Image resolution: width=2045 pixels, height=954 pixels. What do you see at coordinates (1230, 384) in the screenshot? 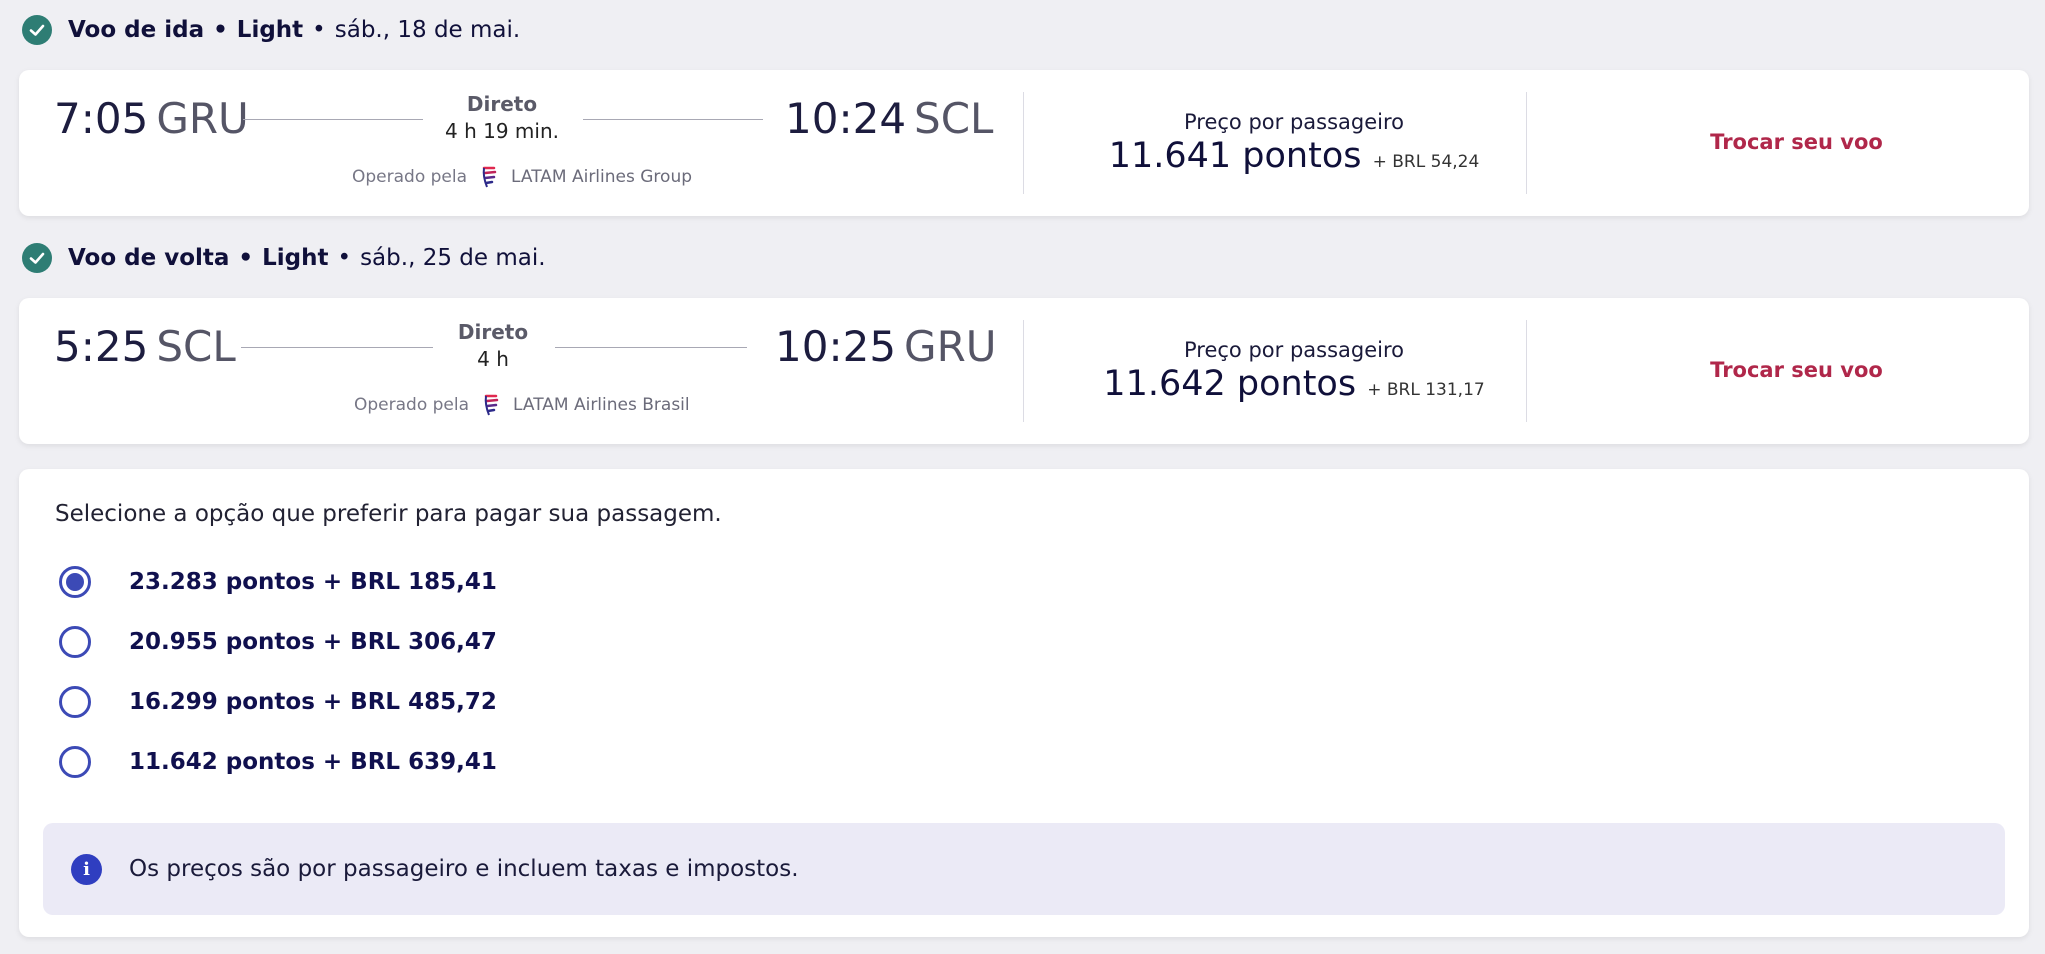
I see `points-value: 11.642 pontos` at bounding box center [1230, 384].